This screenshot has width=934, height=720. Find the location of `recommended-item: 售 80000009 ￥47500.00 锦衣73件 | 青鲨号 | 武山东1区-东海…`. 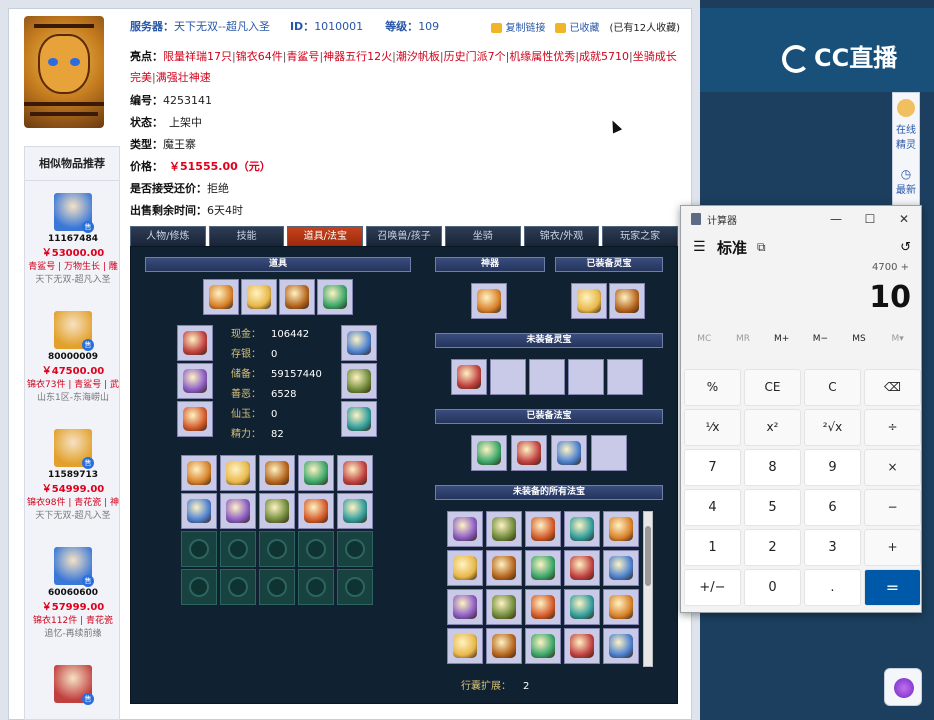

recommended-item: 售 80000009 ￥47500.00 锦衣73件 | 青鲨号 | 武山东1区-东海… is located at coordinates (73, 357).